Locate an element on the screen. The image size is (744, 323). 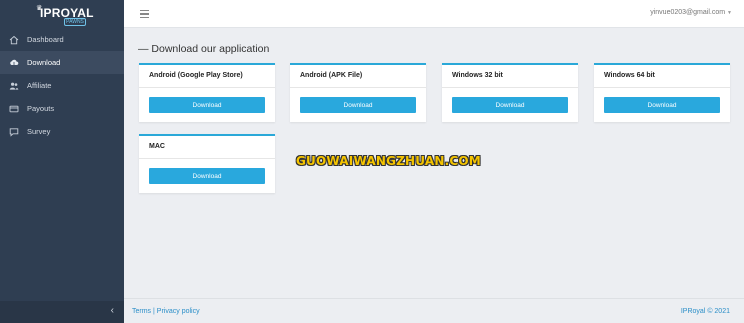
caret-down-icon: ▼ is located at coordinates (729, 13).